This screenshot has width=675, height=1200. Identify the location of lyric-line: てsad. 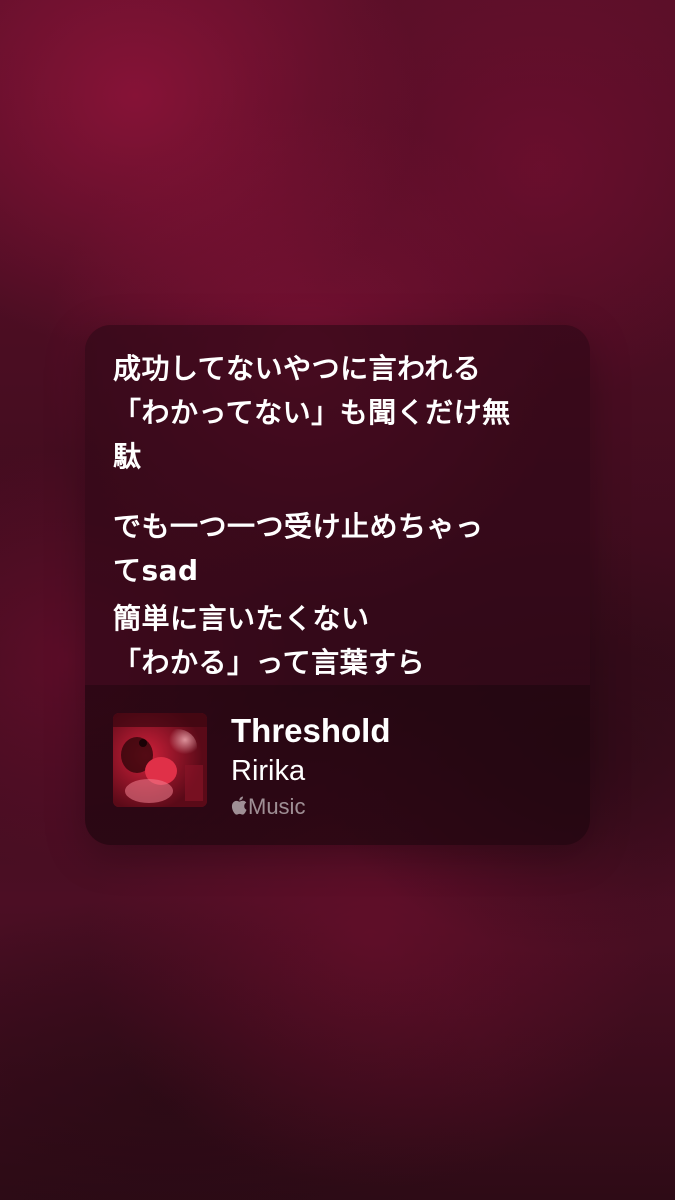
(156, 570).